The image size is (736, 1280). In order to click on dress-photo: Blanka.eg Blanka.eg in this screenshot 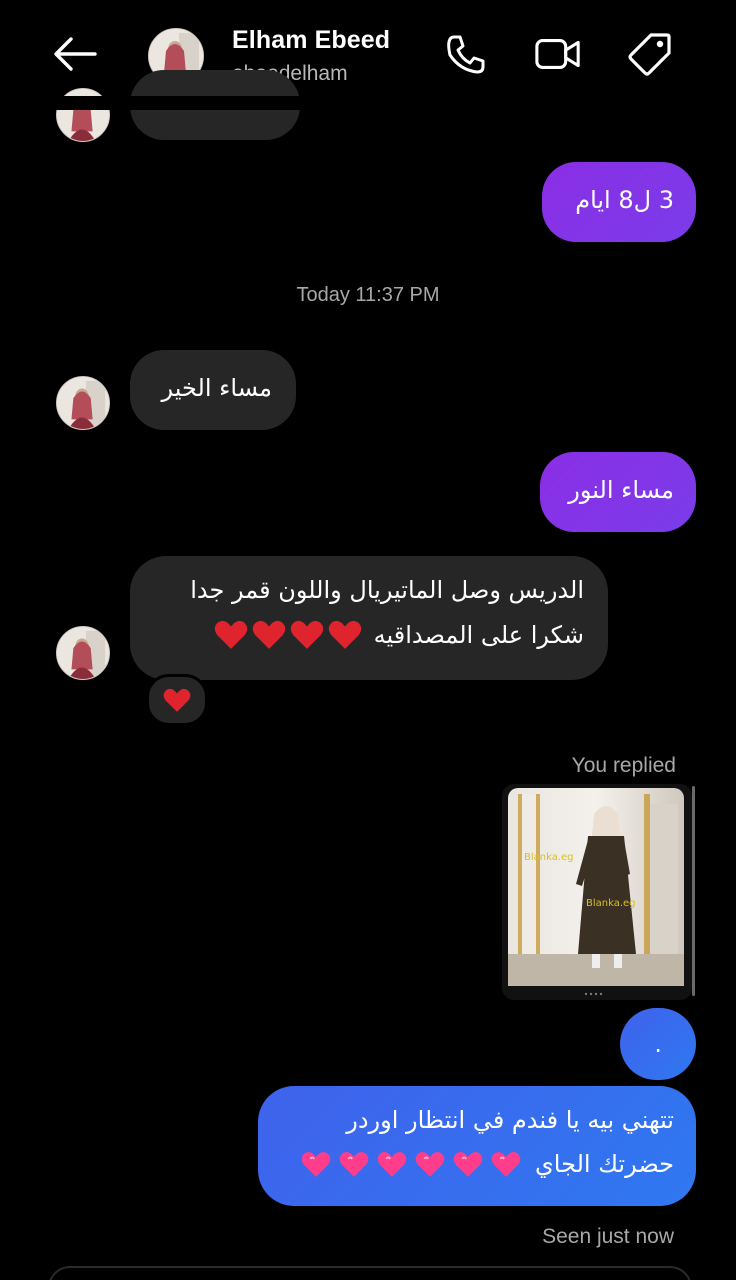, I will do `click(596, 892)`.